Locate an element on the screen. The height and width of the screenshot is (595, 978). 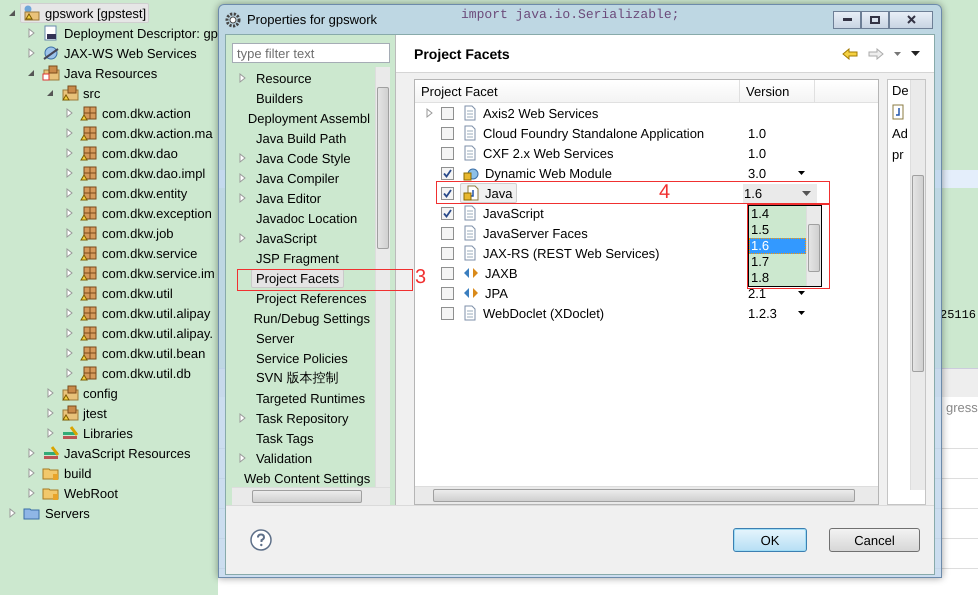
version-option: 1.4 is located at coordinates (777, 214).